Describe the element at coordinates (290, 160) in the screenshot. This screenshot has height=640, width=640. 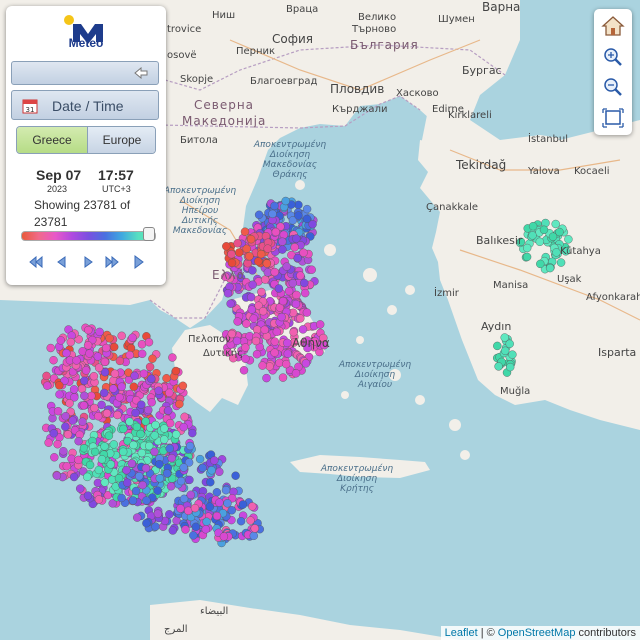
I see `region-label: Αποκεντρωμένη Διοίκηση Μακεδονίας Θράκης` at that location.